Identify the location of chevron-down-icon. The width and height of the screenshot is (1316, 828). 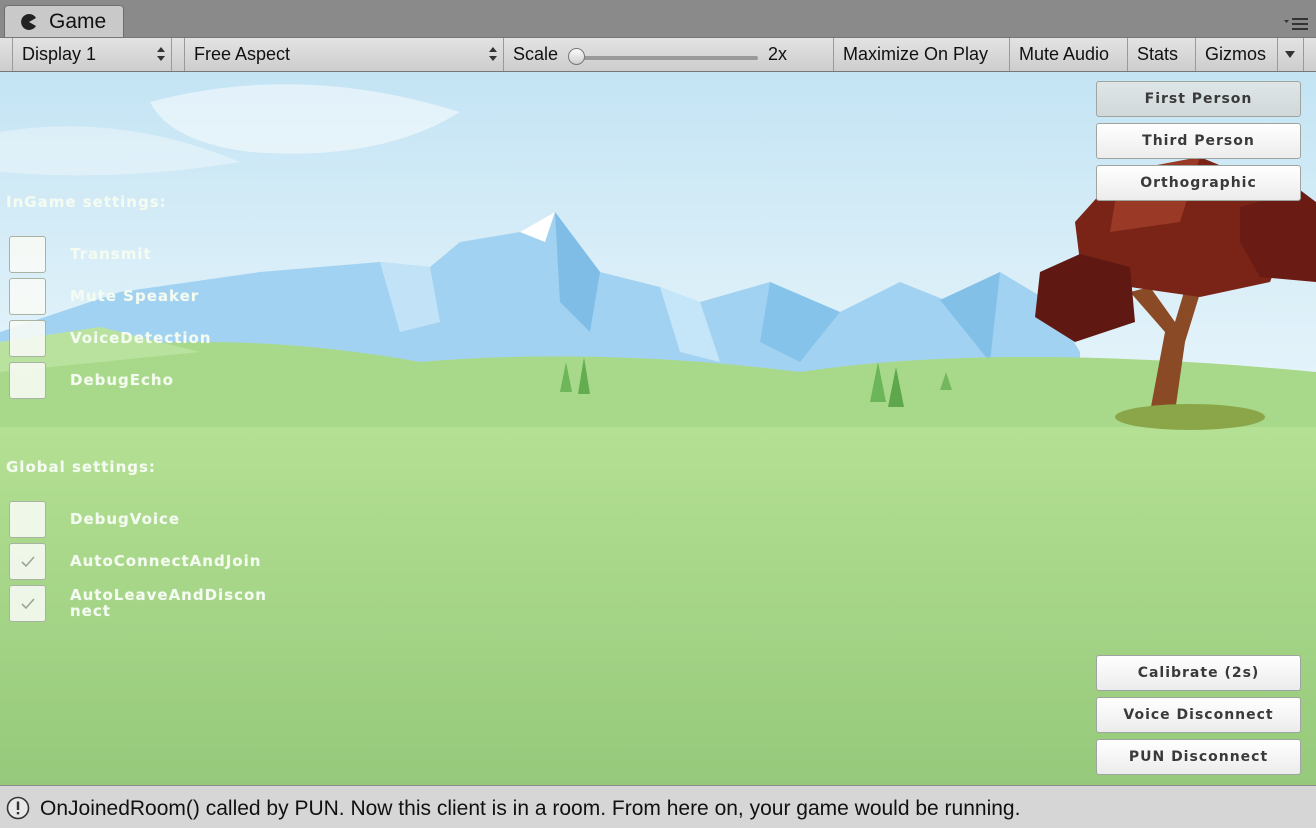
(1290, 54).